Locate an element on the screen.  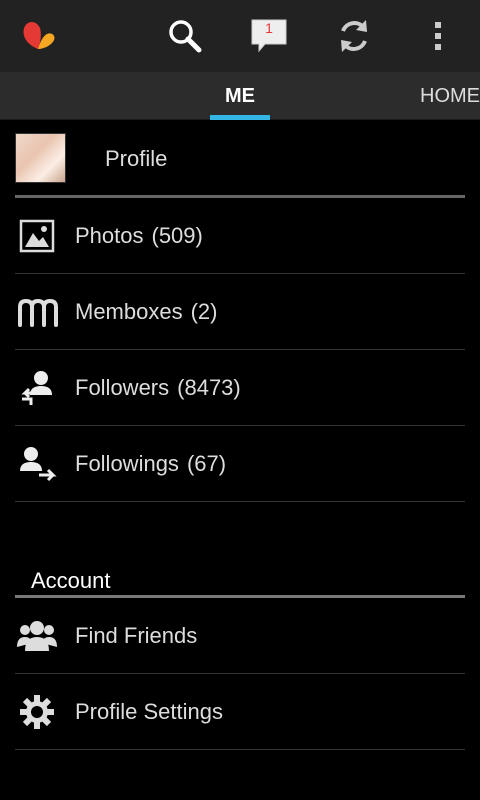
avatar is located at coordinates (40, 158).